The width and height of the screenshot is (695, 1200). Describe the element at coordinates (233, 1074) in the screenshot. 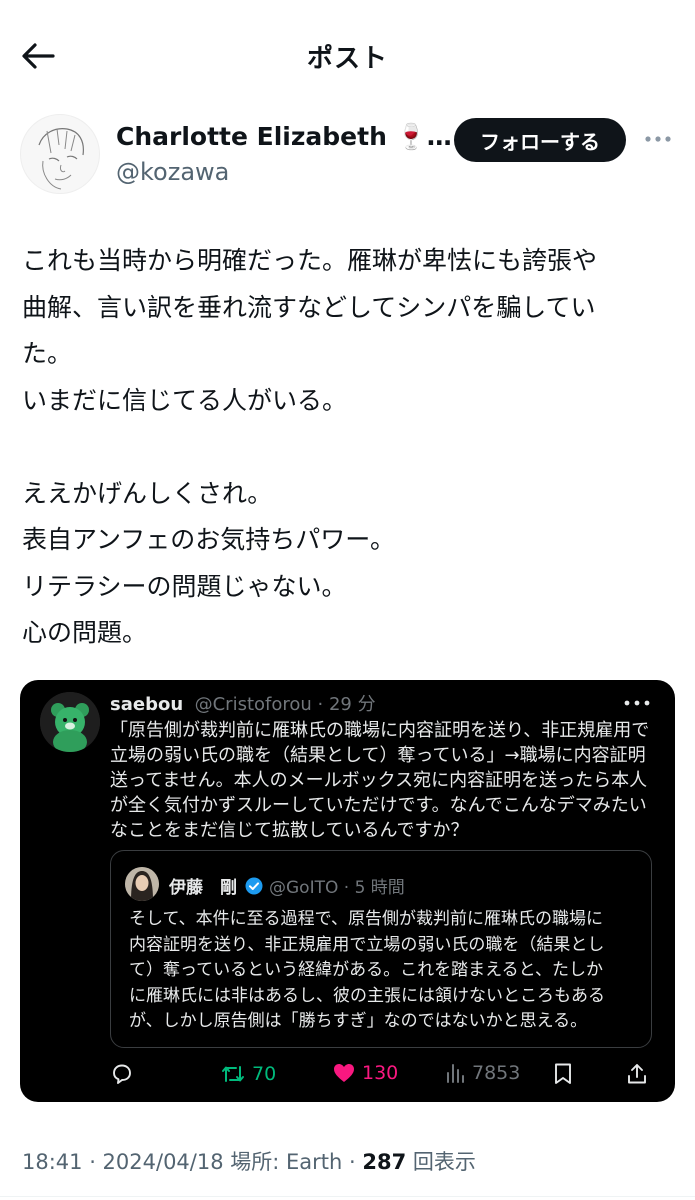

I see `repost-icon` at that location.